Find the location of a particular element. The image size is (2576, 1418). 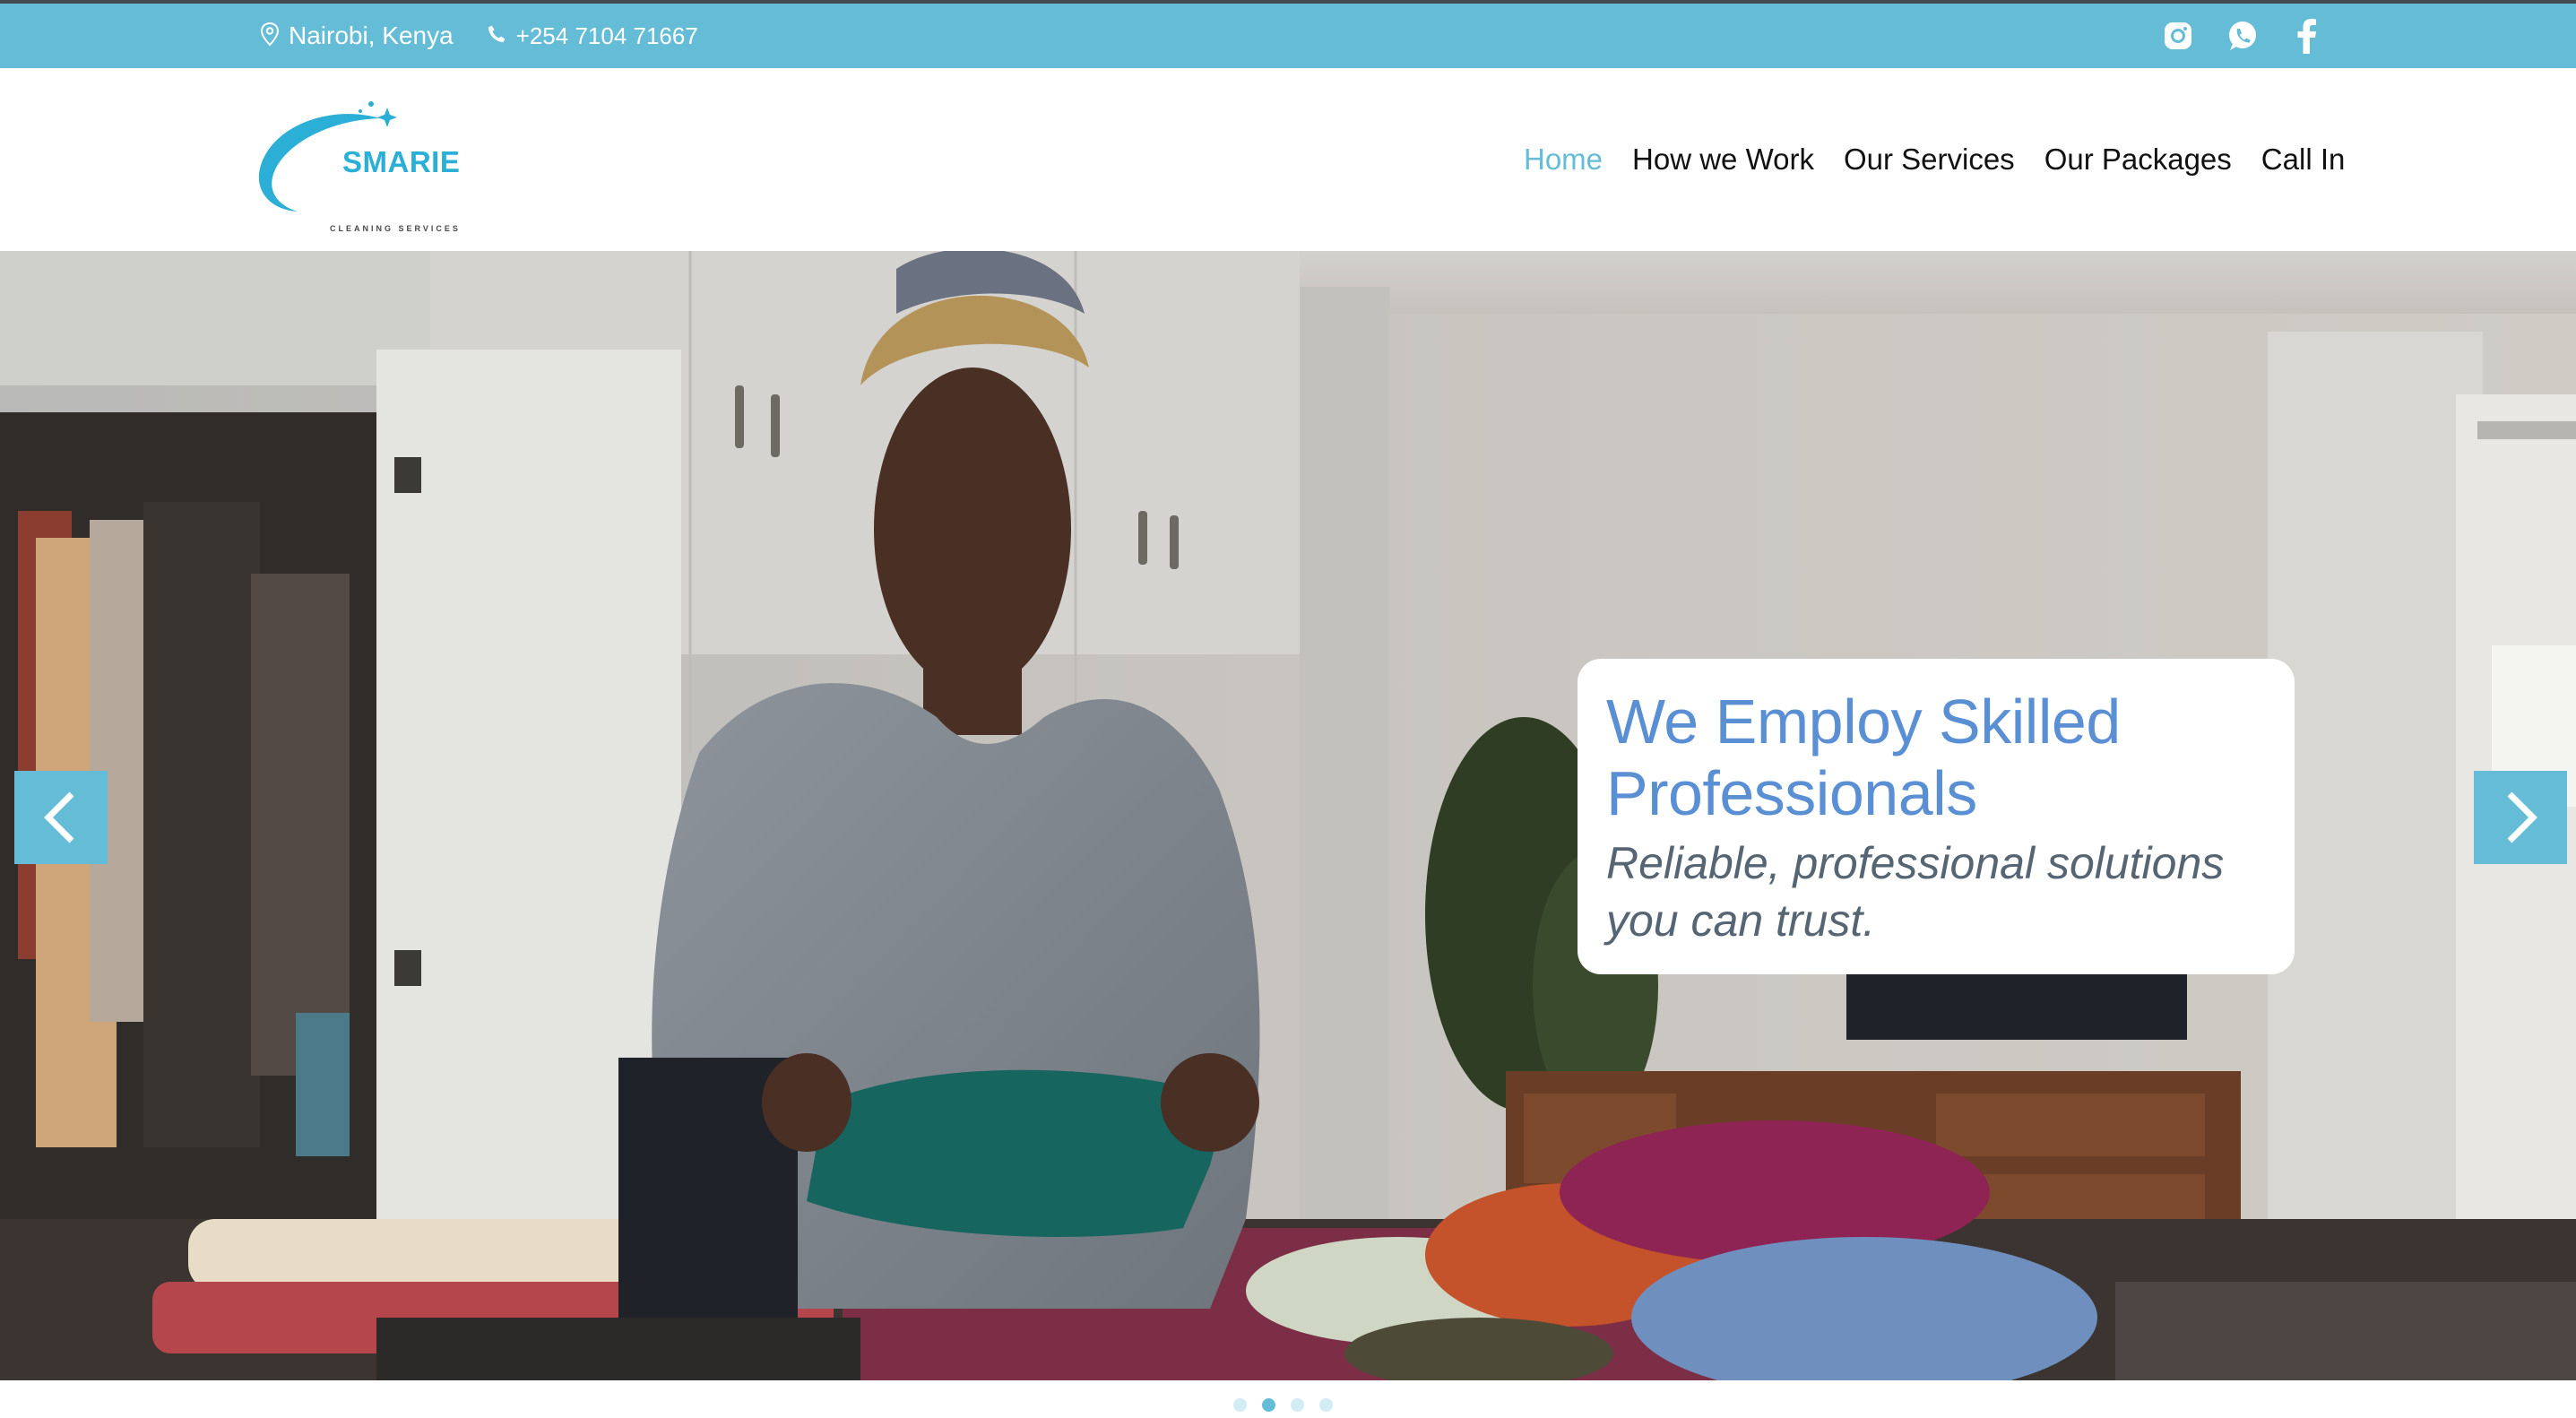

phone-item: +254 7104 71667 is located at coordinates (592, 36).